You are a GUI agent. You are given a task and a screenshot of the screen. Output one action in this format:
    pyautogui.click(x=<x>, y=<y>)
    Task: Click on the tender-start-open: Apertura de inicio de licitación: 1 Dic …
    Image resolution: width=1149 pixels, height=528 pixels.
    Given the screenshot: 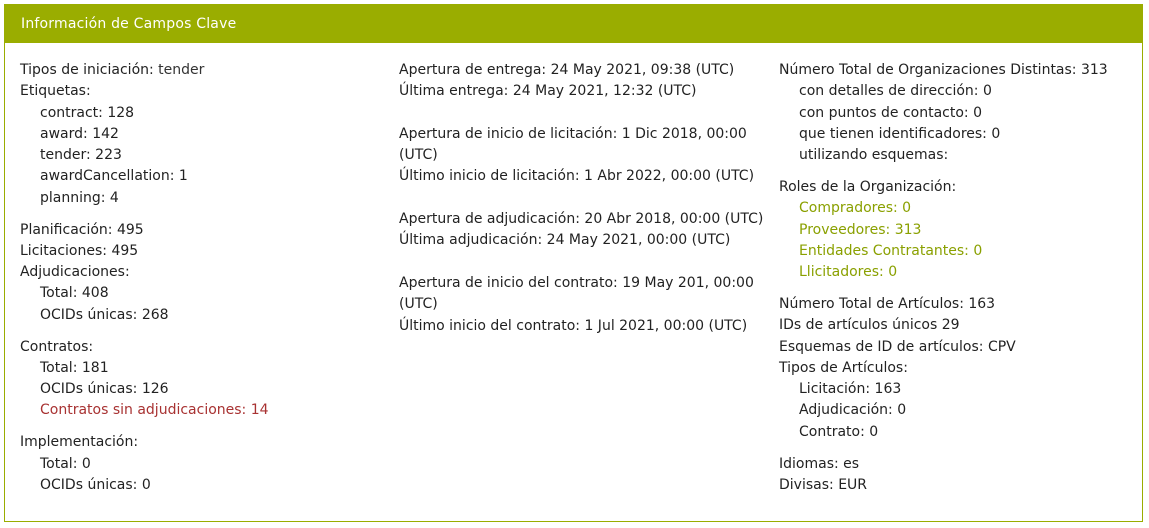 What is the action you would take?
    pyautogui.click(x=573, y=144)
    